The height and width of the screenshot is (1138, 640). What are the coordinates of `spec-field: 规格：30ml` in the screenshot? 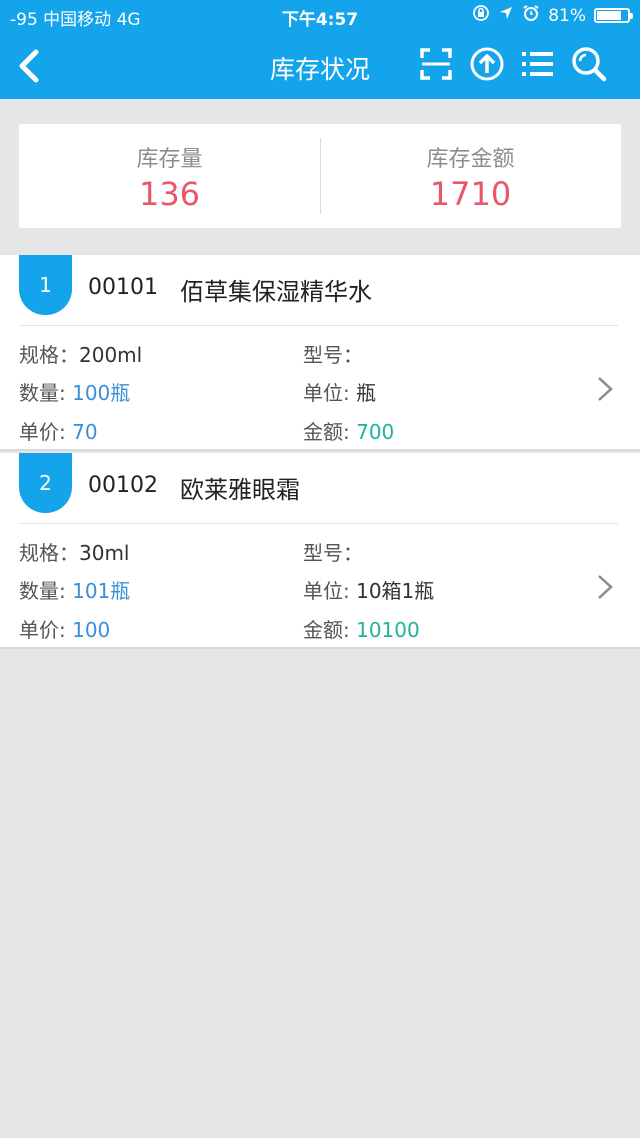 It's located at (74, 551).